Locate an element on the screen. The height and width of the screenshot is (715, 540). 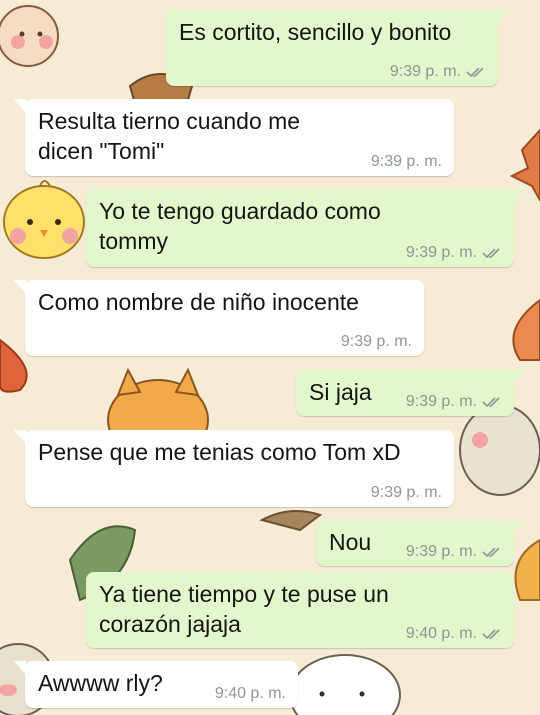
message-text: Si jaja is located at coordinates (340, 392).